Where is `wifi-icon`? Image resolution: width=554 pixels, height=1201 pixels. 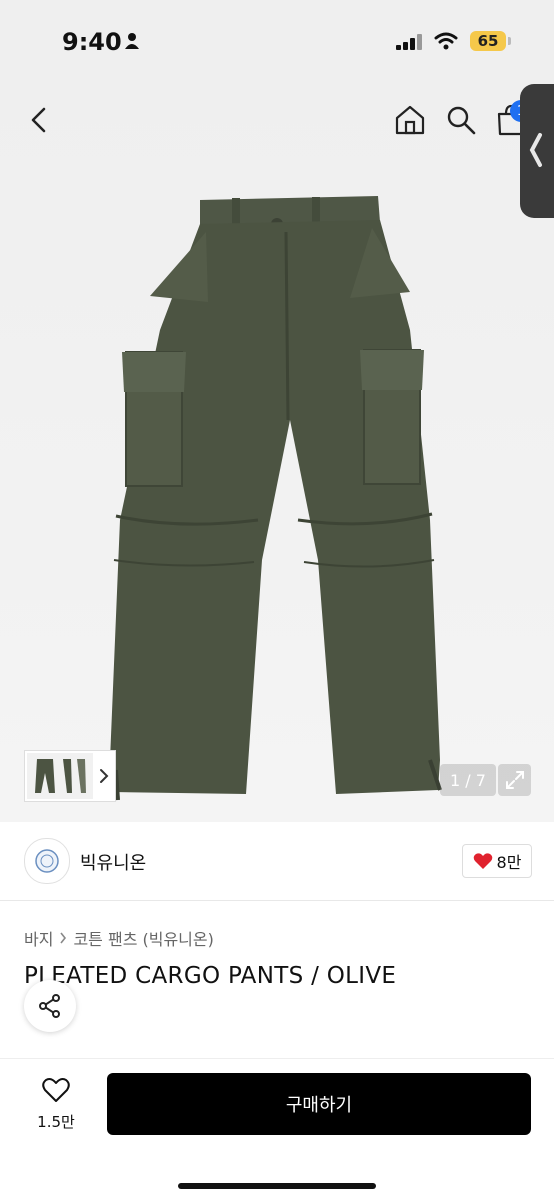
wifi-icon is located at coordinates (446, 41).